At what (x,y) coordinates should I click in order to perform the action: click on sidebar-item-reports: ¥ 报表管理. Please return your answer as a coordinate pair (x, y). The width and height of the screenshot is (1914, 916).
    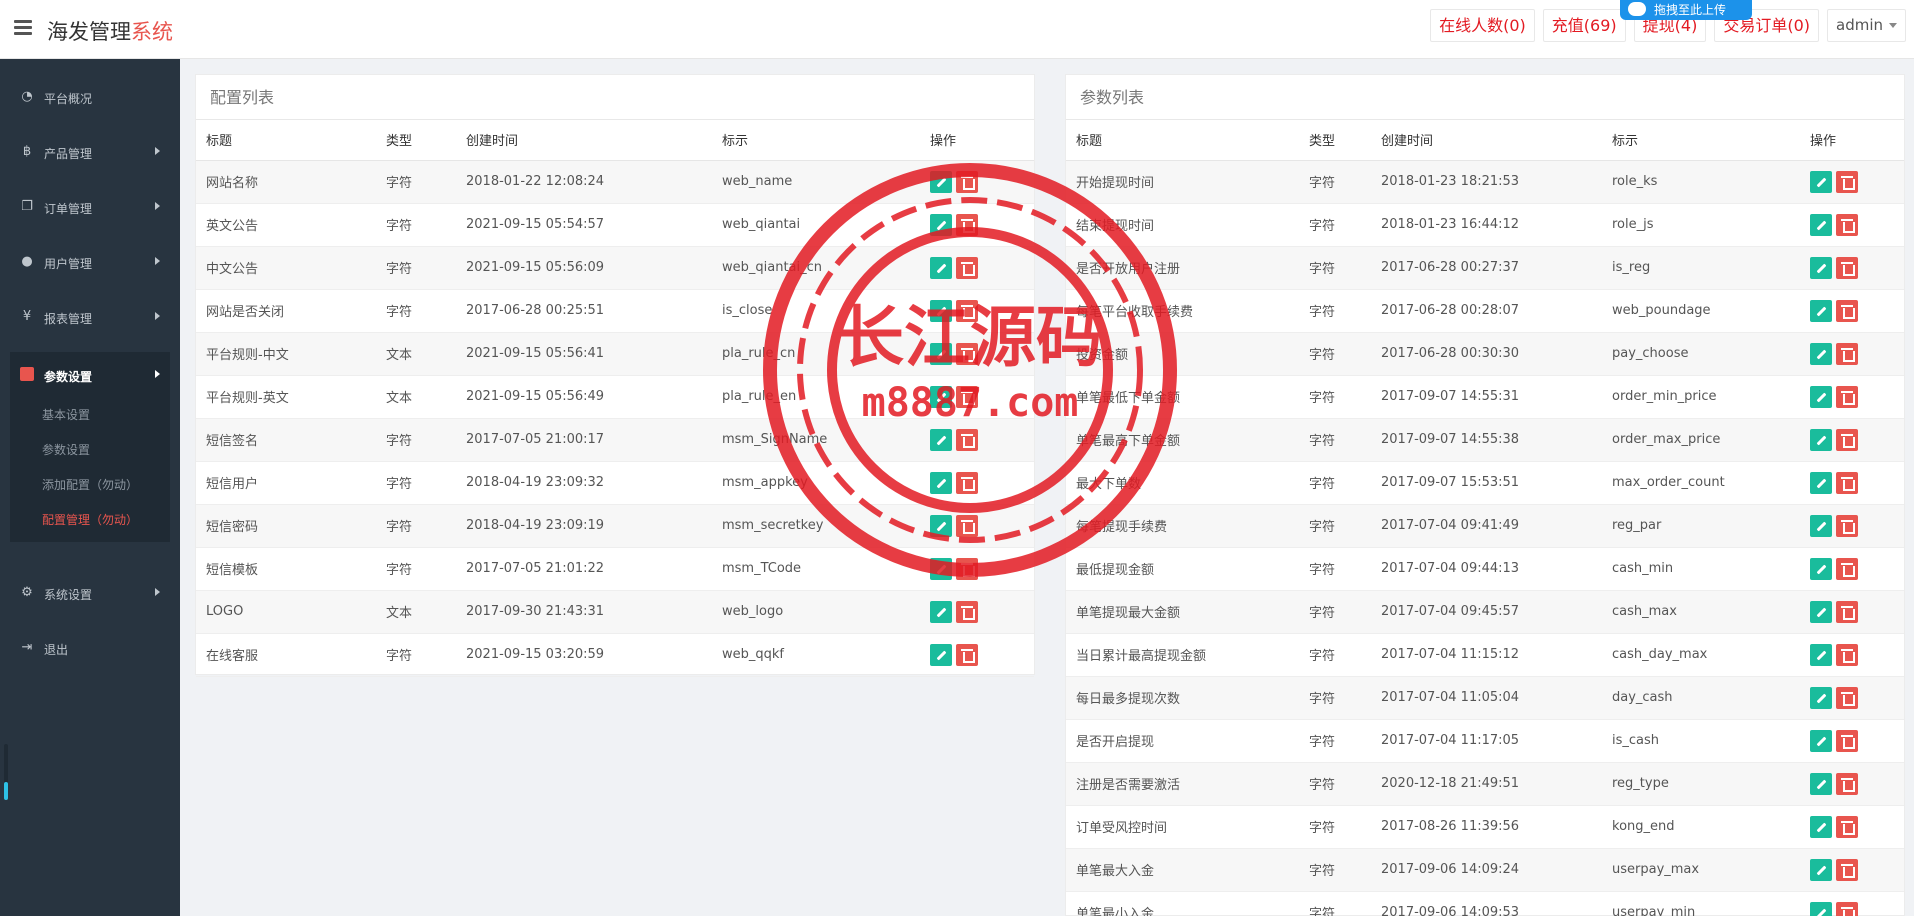
    Looking at the image, I should click on (90, 318).